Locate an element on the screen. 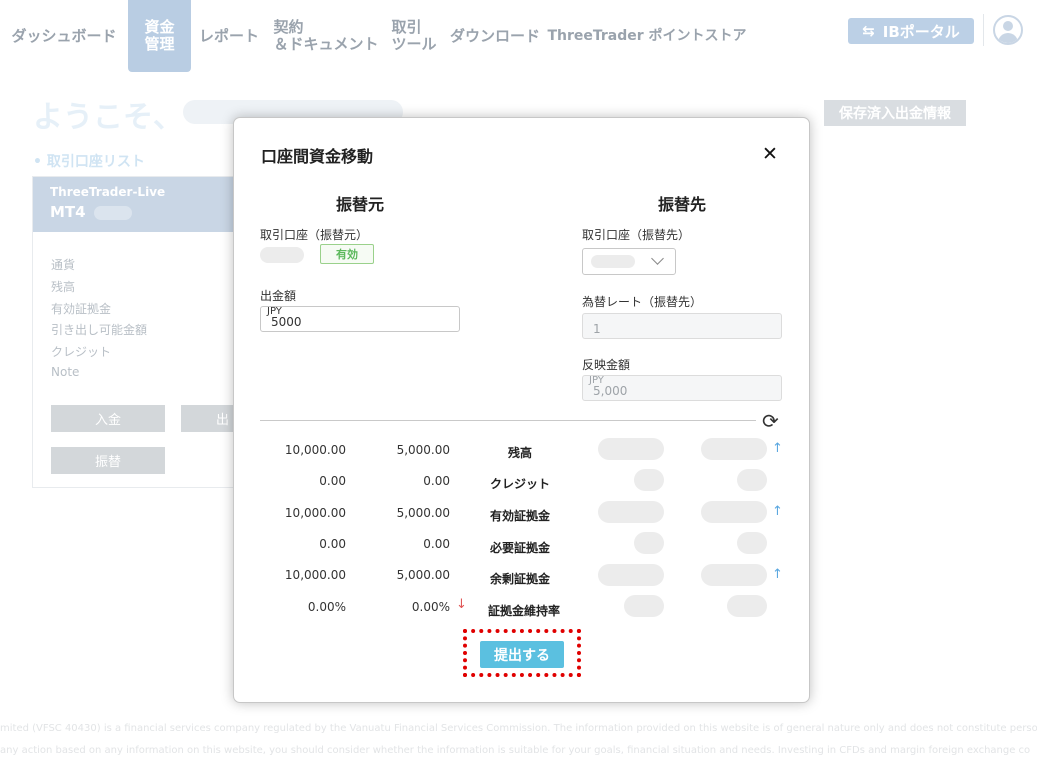 The image size is (1037, 758). nav-item-contracts: 契約 ＆ドキュメント is located at coordinates (326, 36).